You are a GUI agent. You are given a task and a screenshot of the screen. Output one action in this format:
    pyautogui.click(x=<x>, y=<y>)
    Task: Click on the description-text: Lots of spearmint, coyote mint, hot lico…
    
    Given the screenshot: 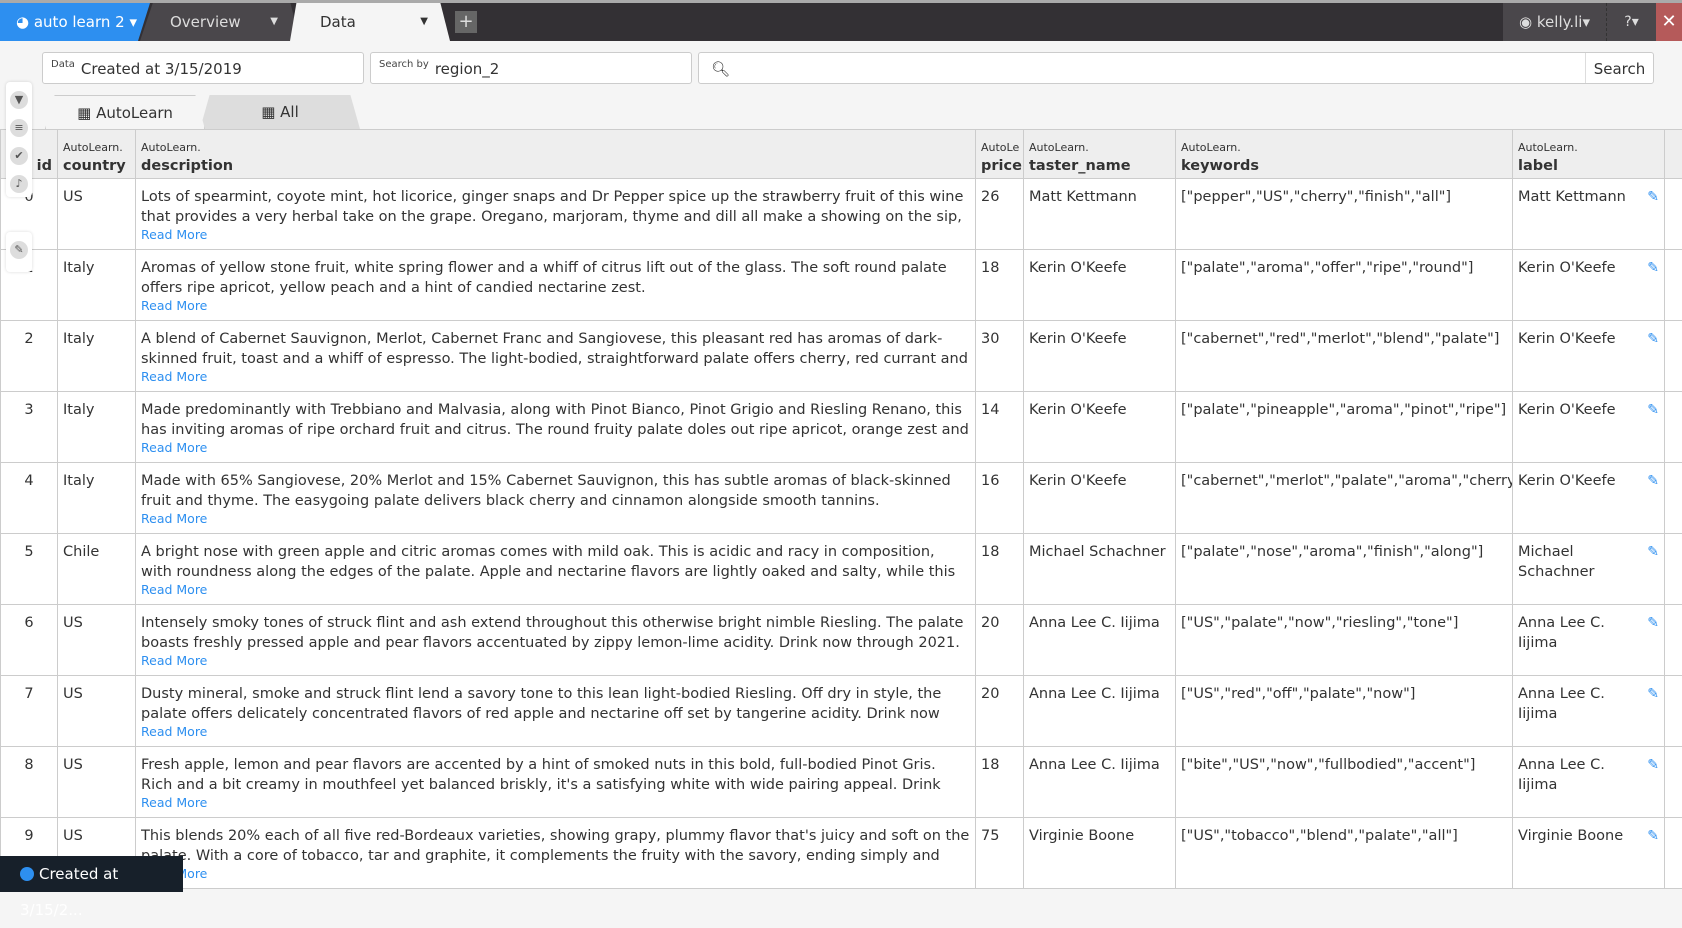 What is the action you would take?
    pyautogui.click(x=555, y=207)
    